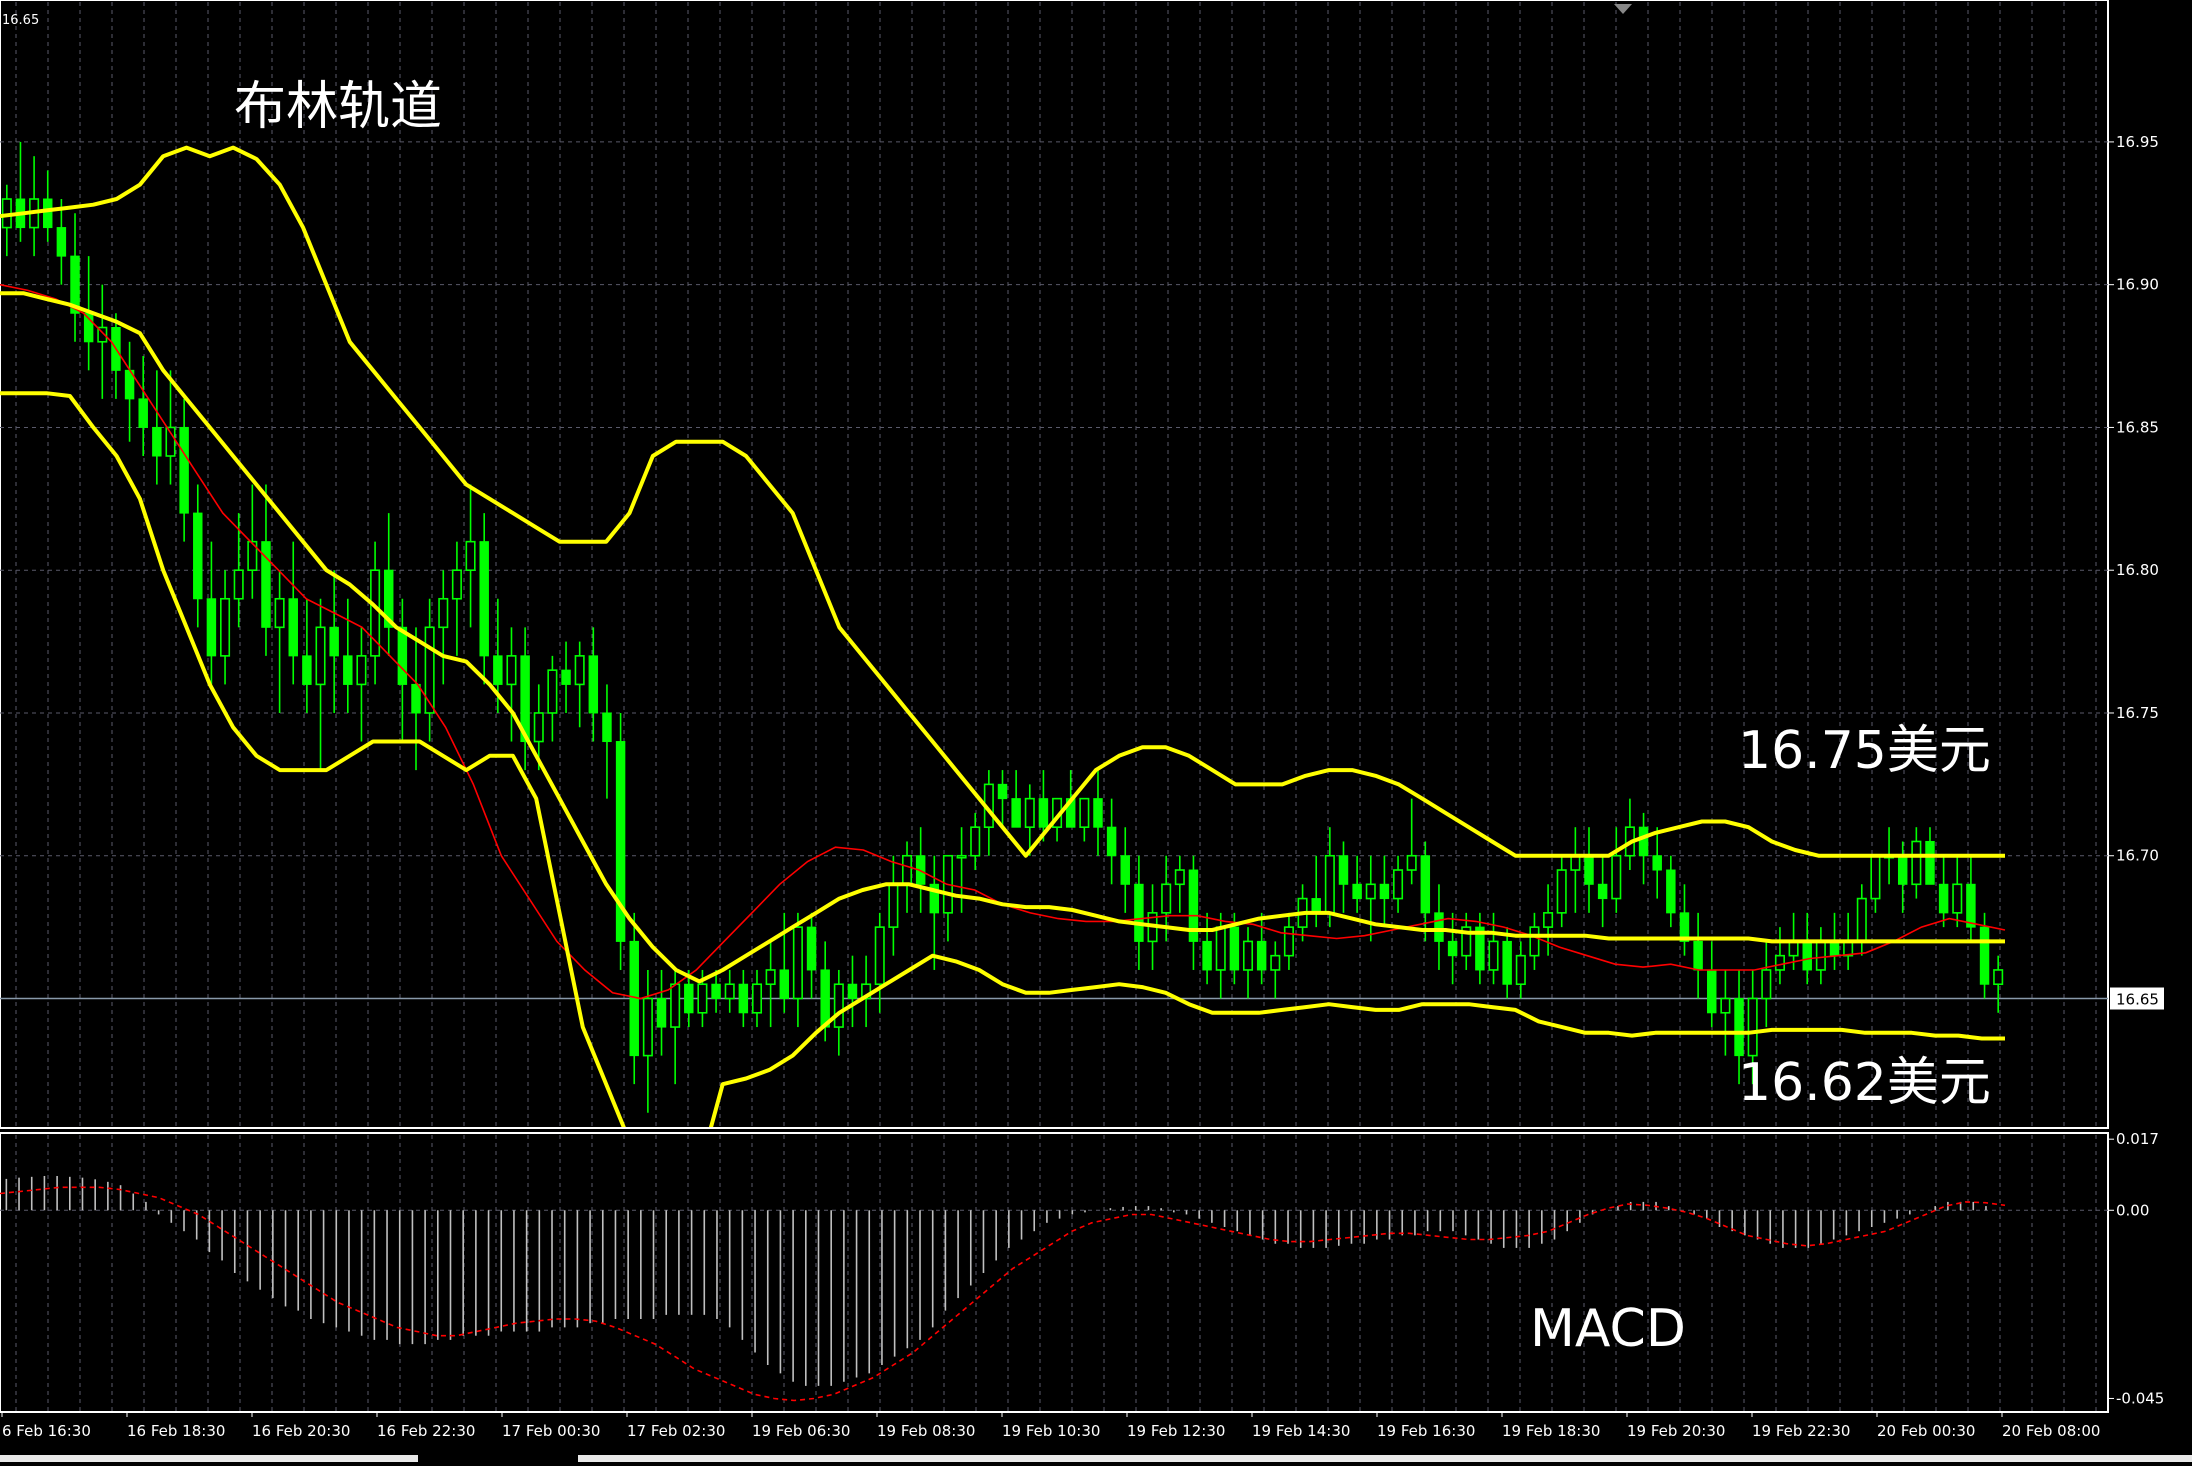 This screenshot has width=2192, height=1466. Describe the element at coordinates (2137, 427) in the screenshot. I see `price-y-tick-label: 16.85` at that location.